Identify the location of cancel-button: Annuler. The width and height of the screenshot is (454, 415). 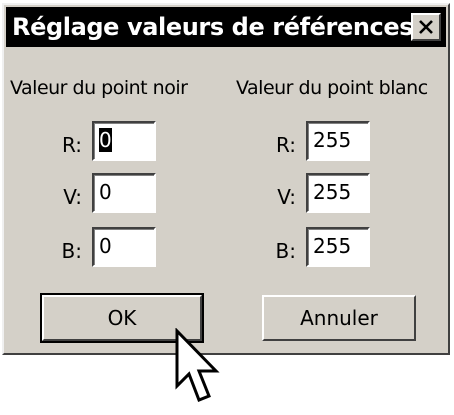
(339, 318).